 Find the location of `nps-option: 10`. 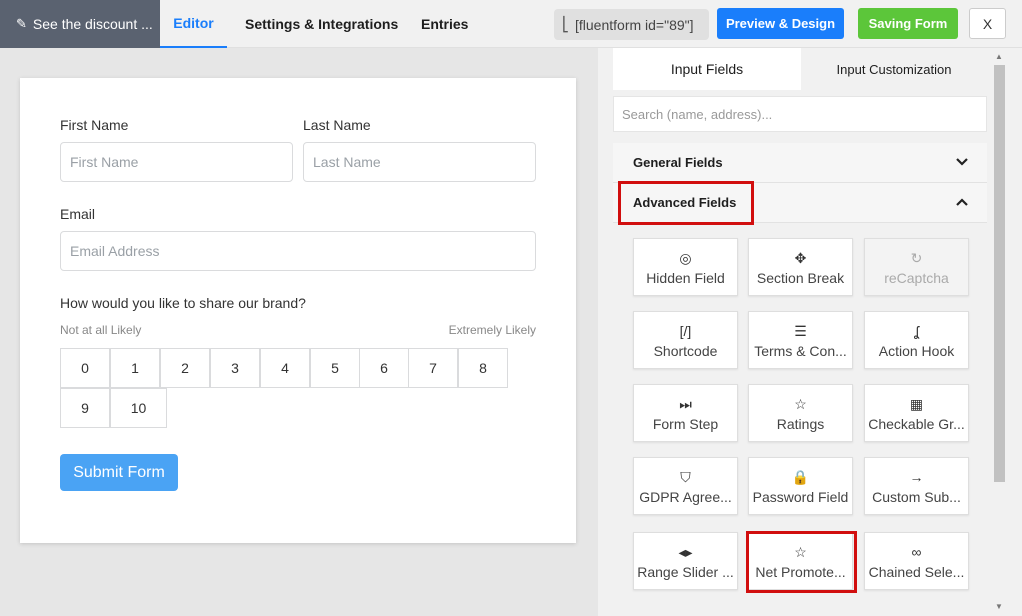

nps-option: 10 is located at coordinates (138, 408).